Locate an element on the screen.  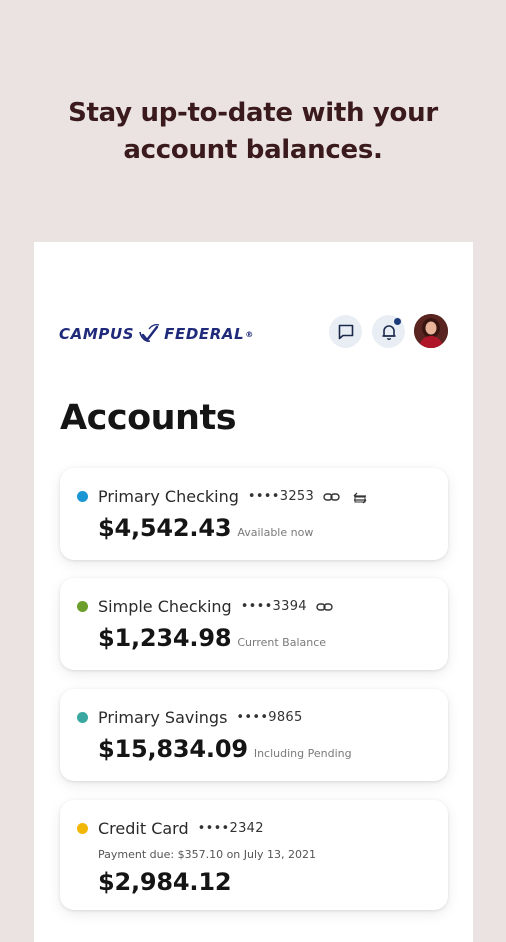
account-header: Simple Checking ••••3394 is located at coordinates (215, 606).